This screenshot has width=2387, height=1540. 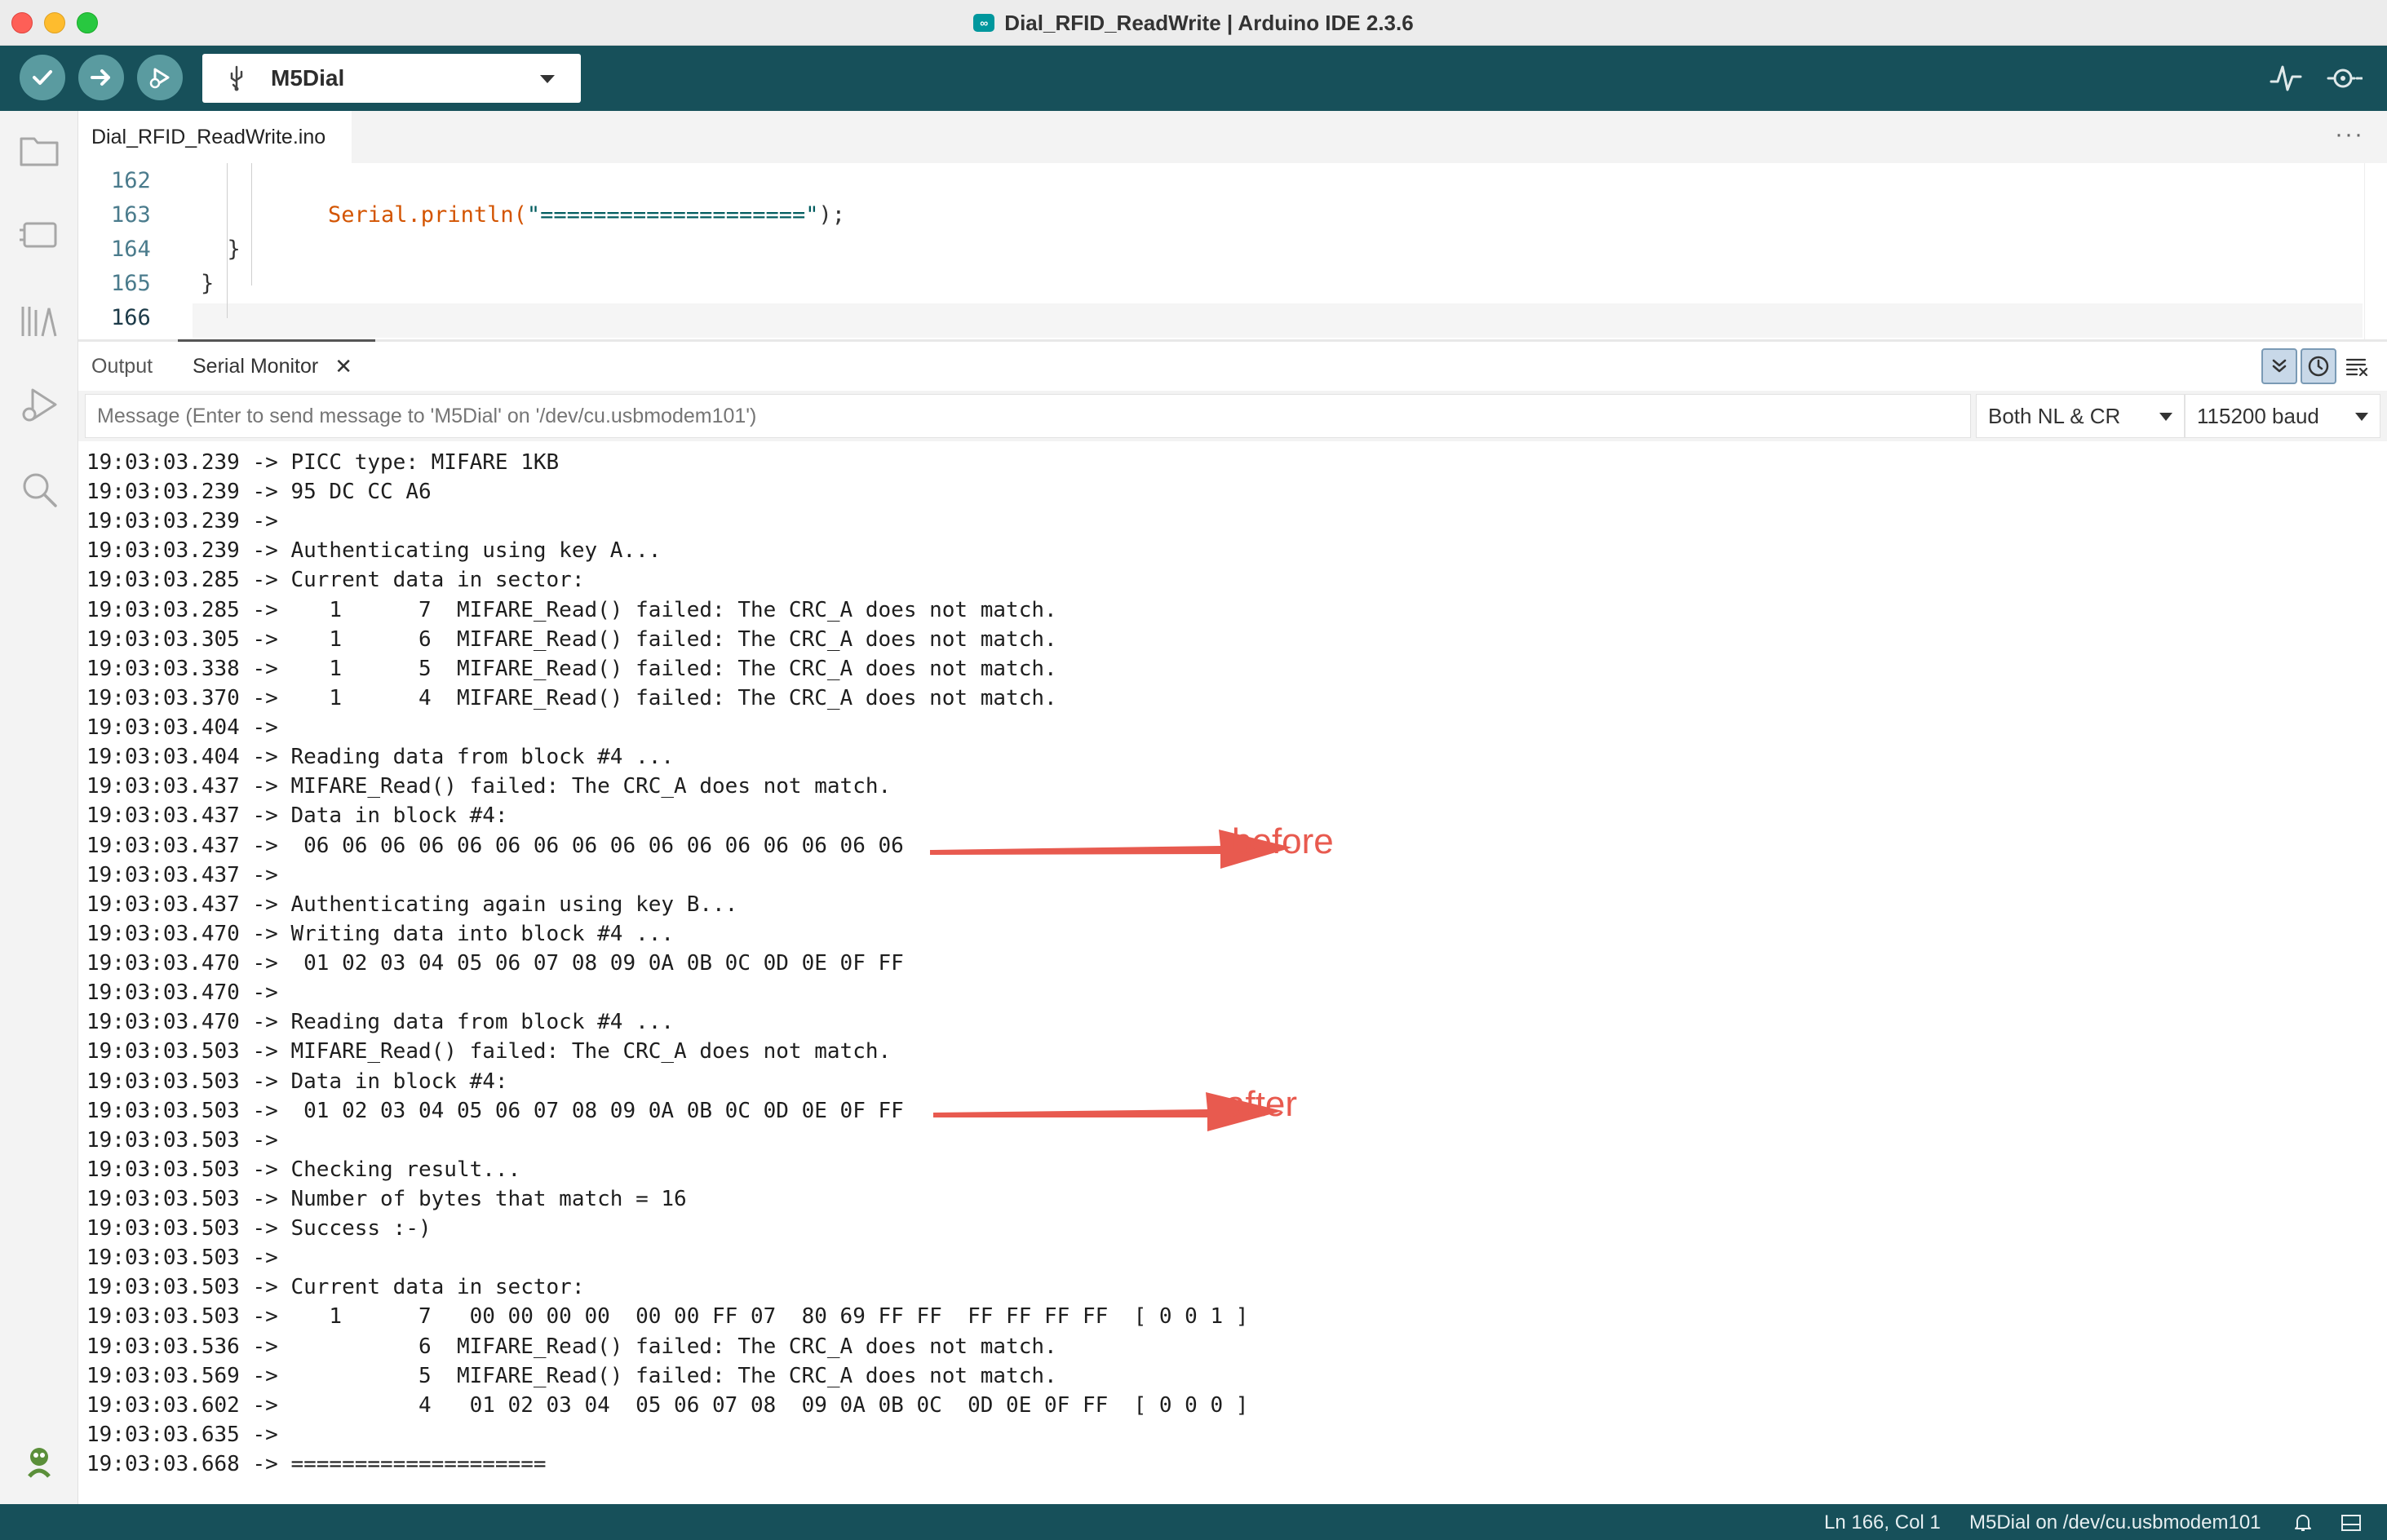 I want to click on cursor-position: Ln 166, Col 1, so click(x=1882, y=1522).